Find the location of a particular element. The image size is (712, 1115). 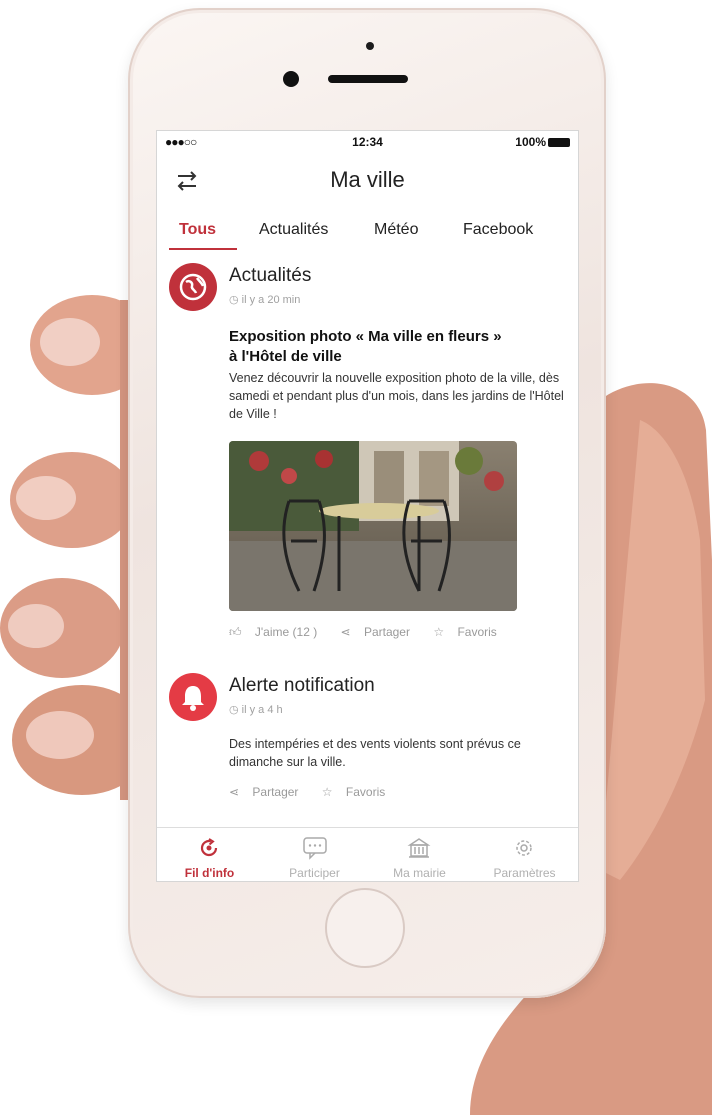

post-actions: 👍︎ J'aime (12 ) ⋖ Partager ☆ Favoris is located at coordinates (373, 632).